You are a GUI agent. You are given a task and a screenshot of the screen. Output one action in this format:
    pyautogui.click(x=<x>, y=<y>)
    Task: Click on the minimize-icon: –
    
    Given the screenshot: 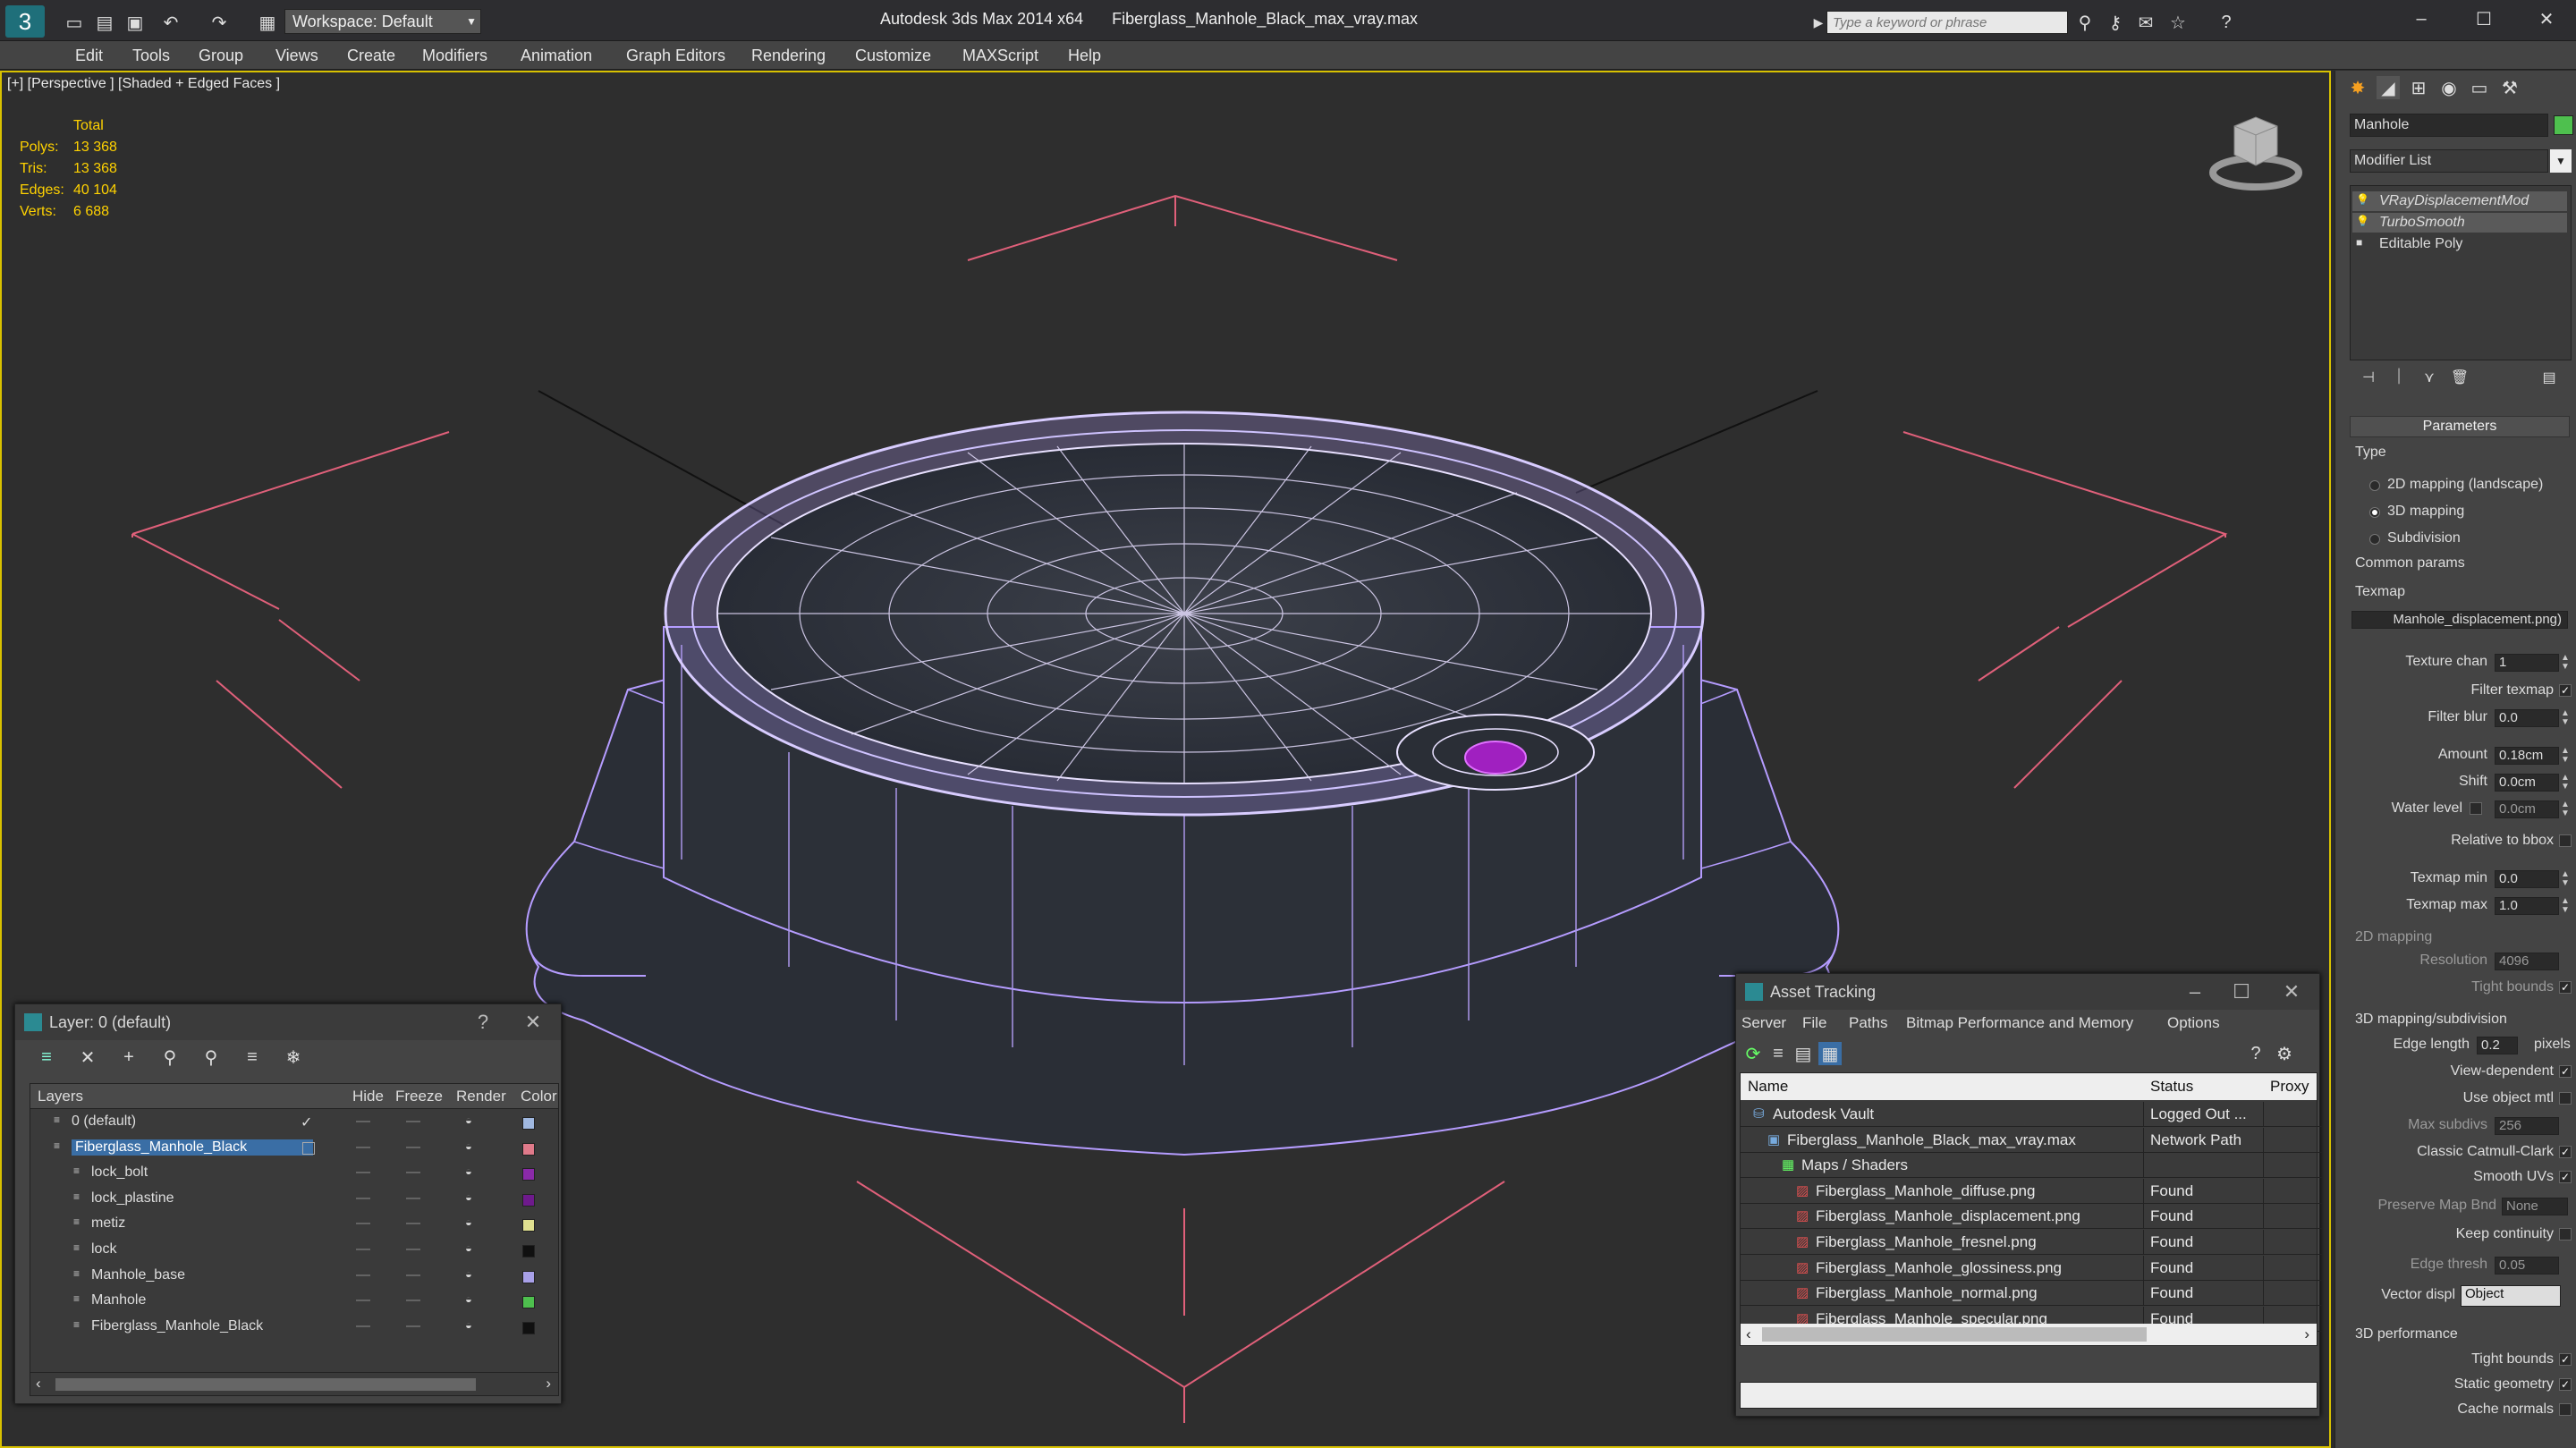 What is the action you would take?
    pyautogui.click(x=2195, y=992)
    